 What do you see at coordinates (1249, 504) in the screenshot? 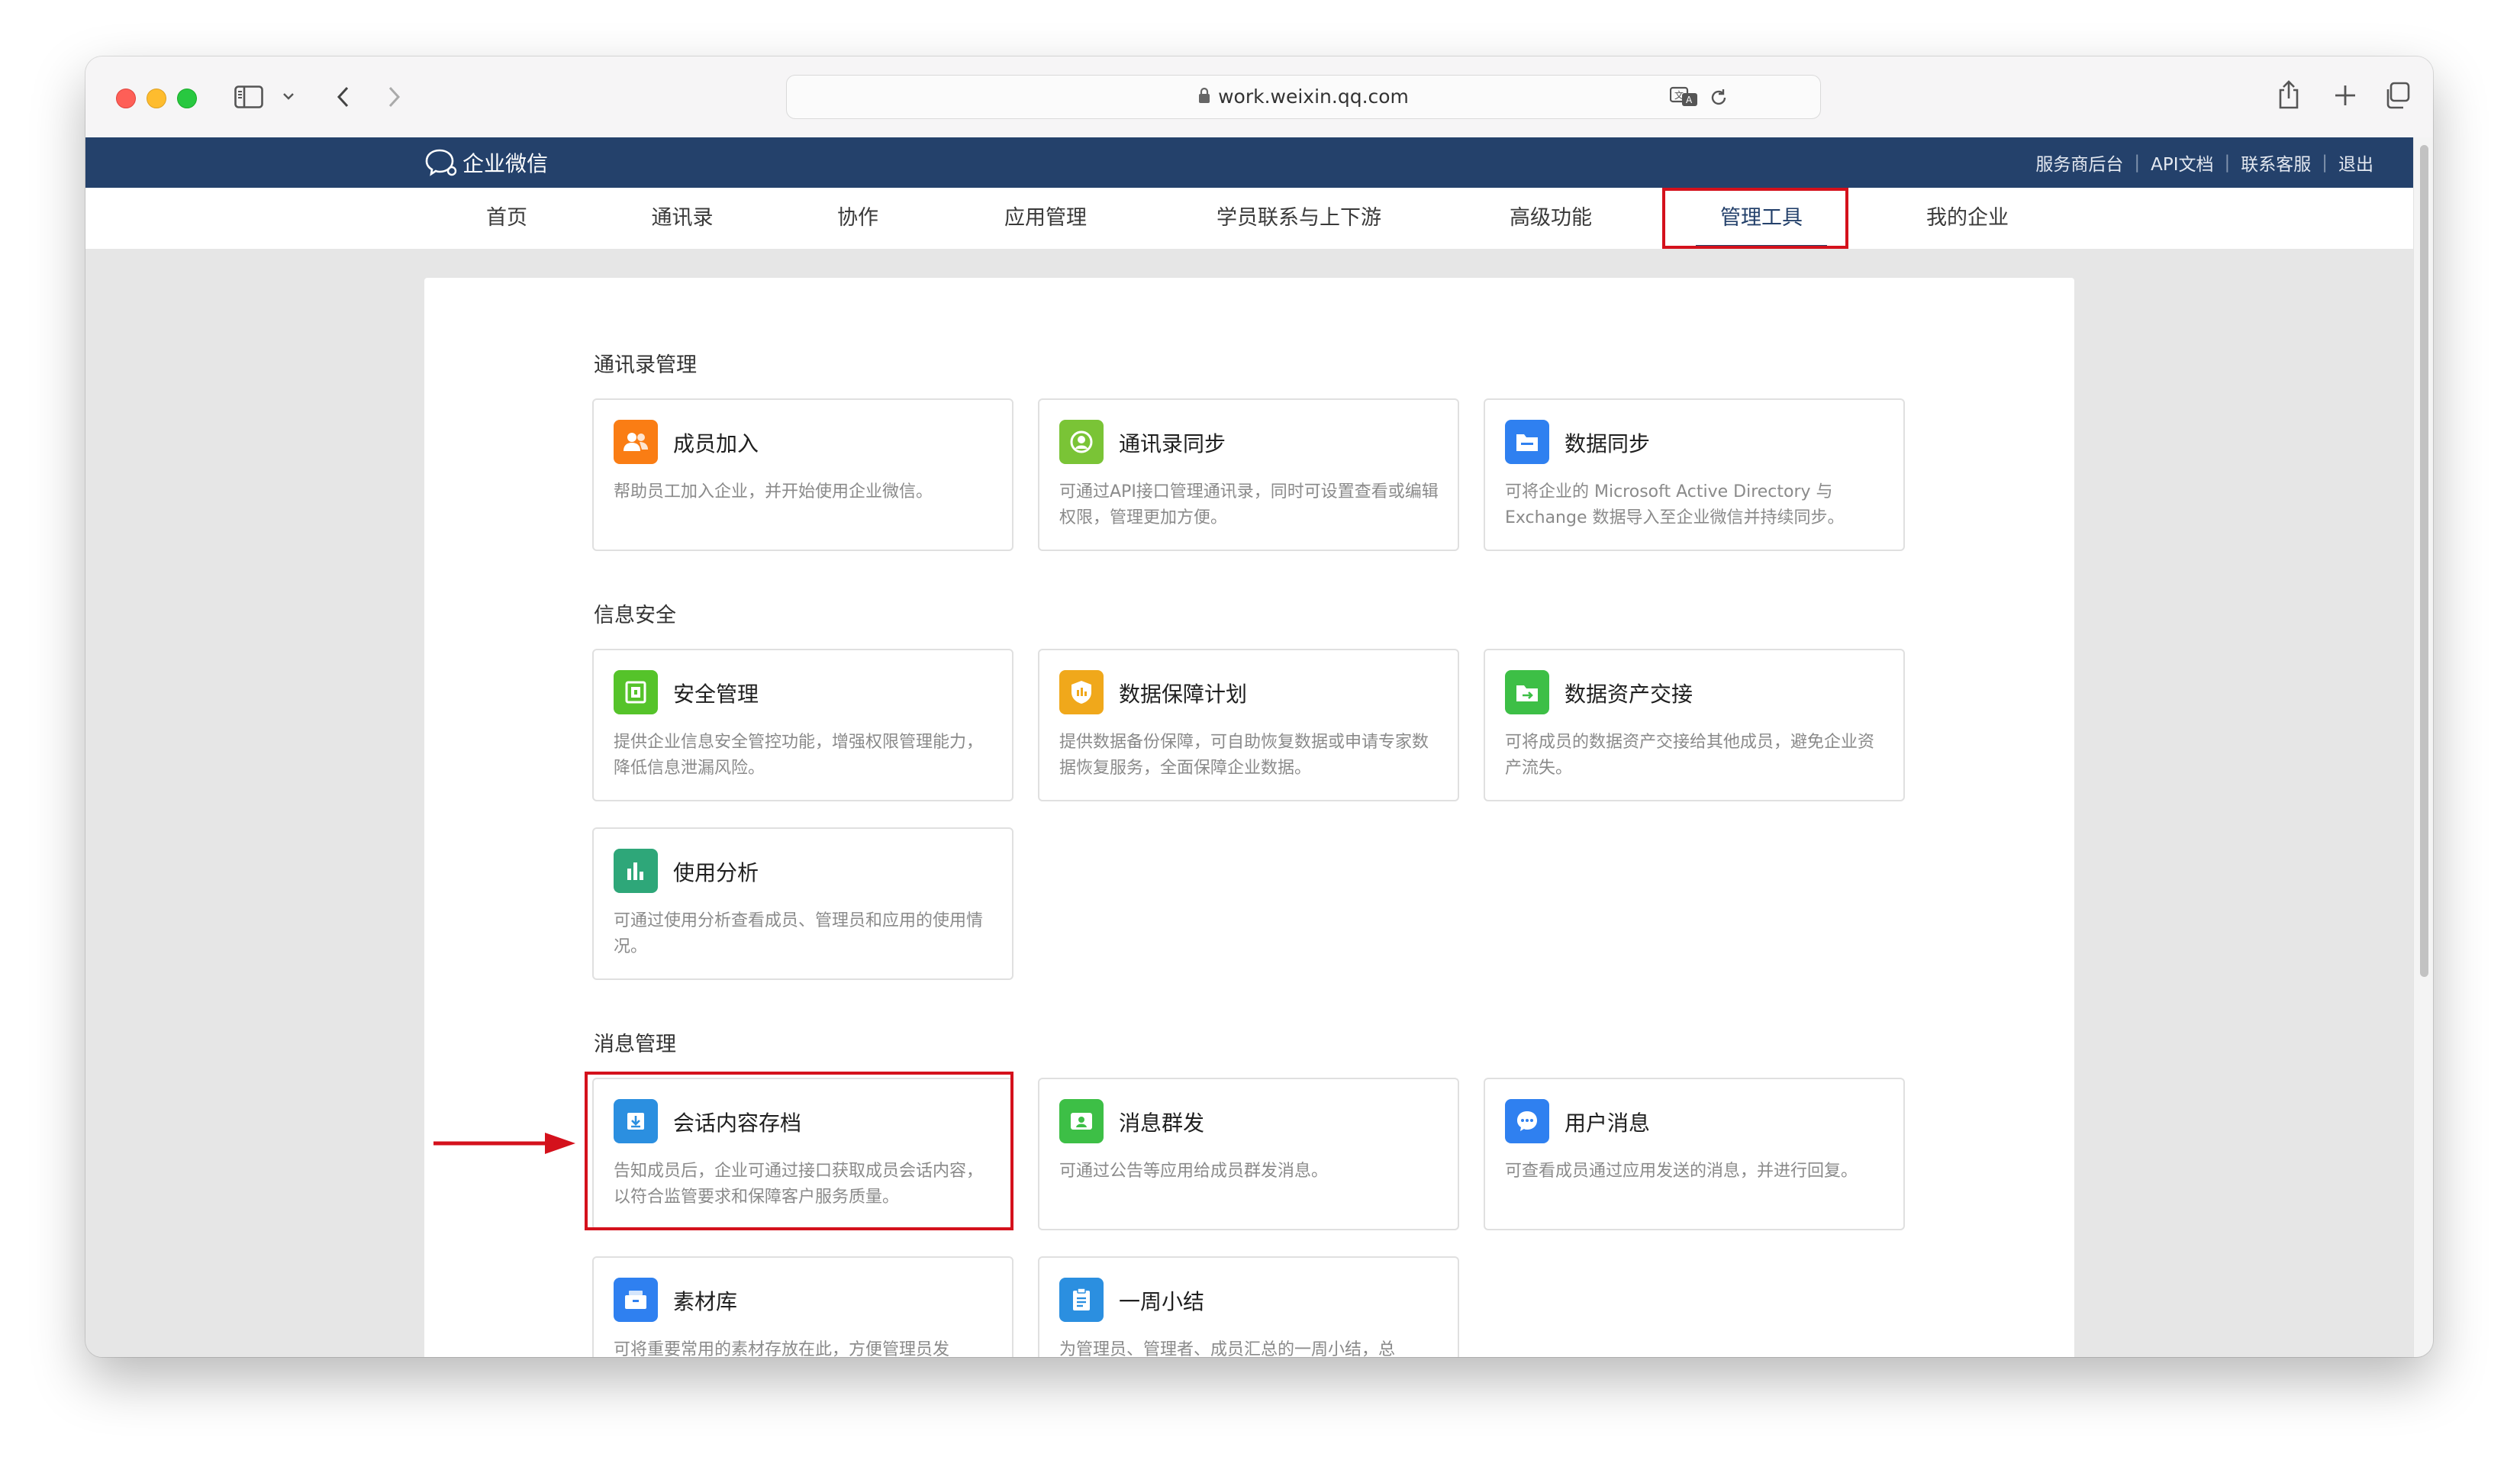
I see `card-description: 可通过API接口管理通讯录，同时可设置查看或编辑权限，管理更加方便。` at bounding box center [1249, 504].